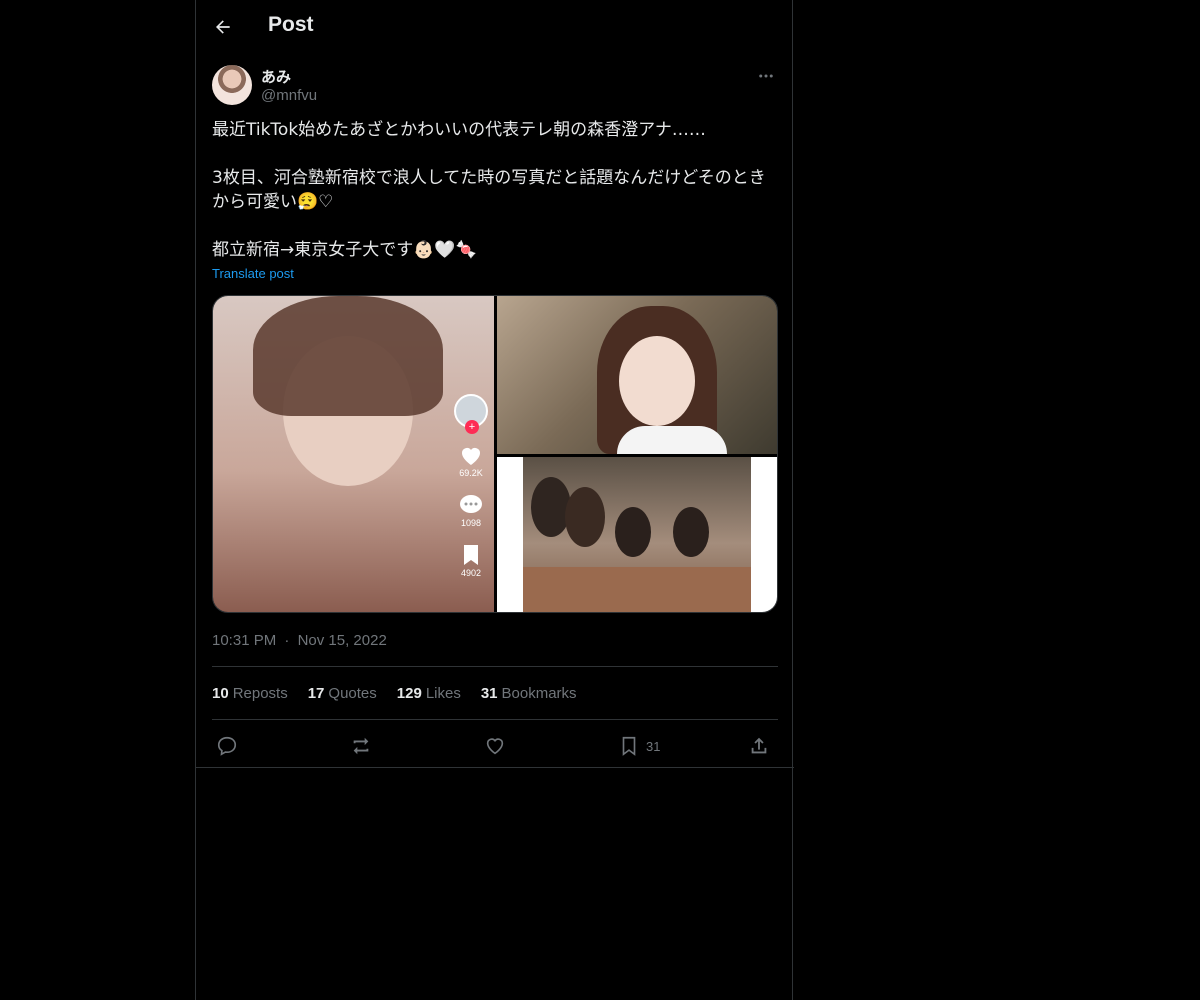  I want to click on share-icon, so click(759, 745).